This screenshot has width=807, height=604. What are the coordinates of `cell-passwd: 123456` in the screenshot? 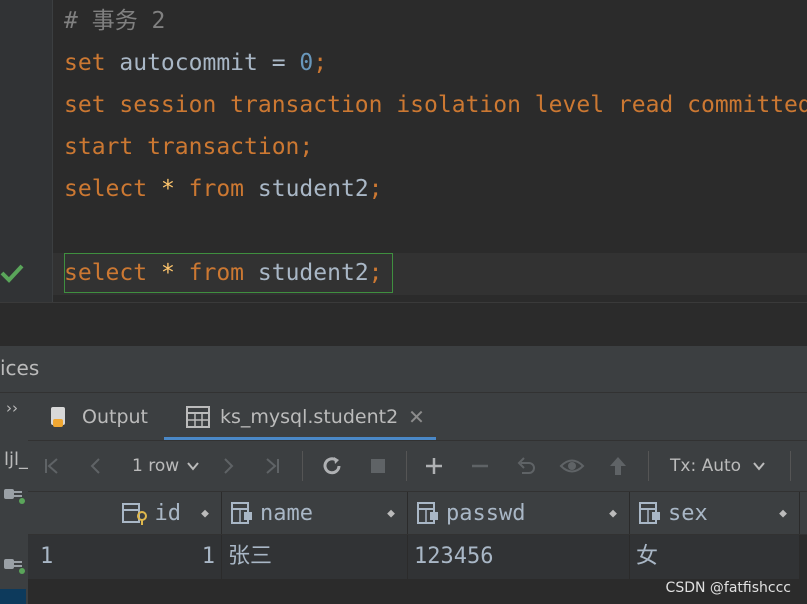 It's located at (519, 557).